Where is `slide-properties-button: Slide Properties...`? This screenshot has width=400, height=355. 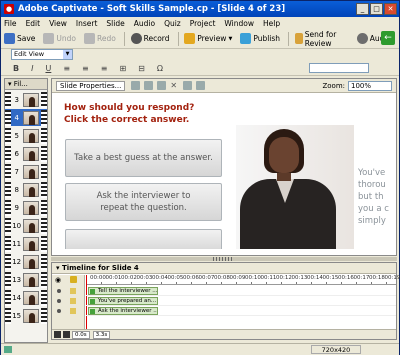
slide-properties-button: Slide Properties... is located at coordinates (91, 85).